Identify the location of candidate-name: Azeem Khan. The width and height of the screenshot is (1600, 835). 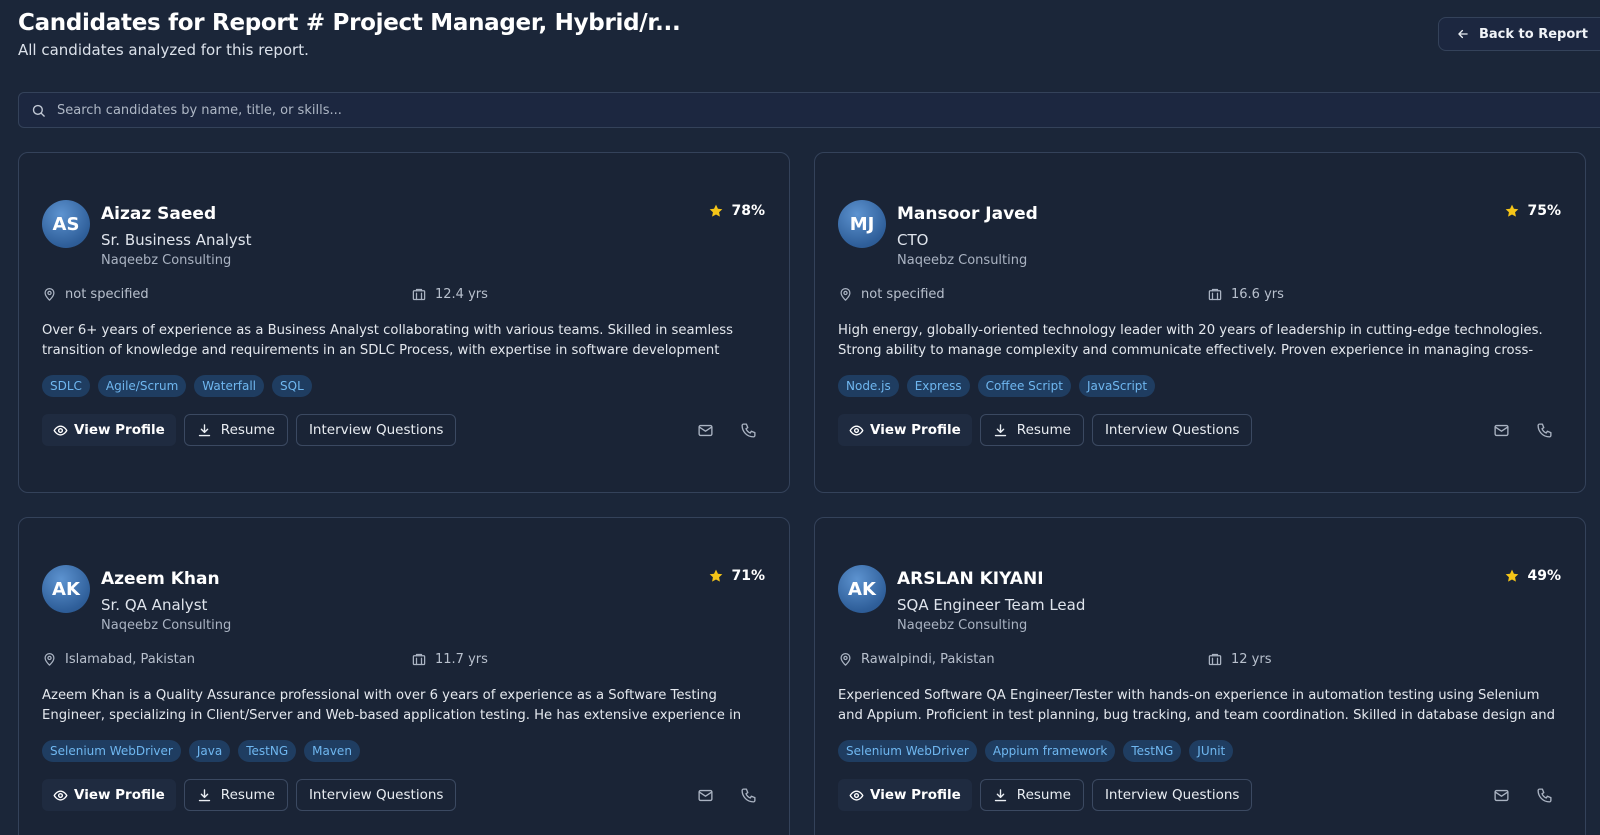
(160, 579).